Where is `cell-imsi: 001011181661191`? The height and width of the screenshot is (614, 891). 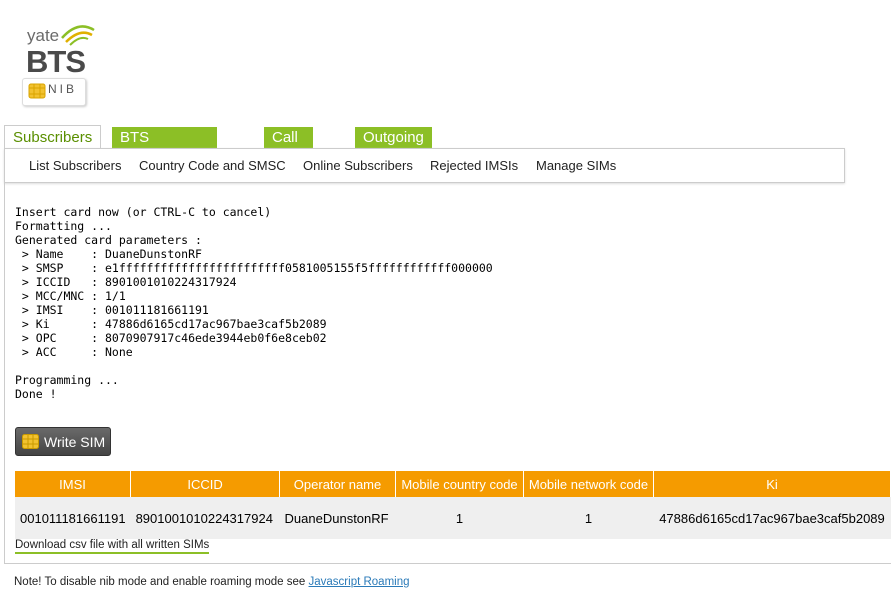 cell-imsi: 001011181661191 is located at coordinates (73, 518).